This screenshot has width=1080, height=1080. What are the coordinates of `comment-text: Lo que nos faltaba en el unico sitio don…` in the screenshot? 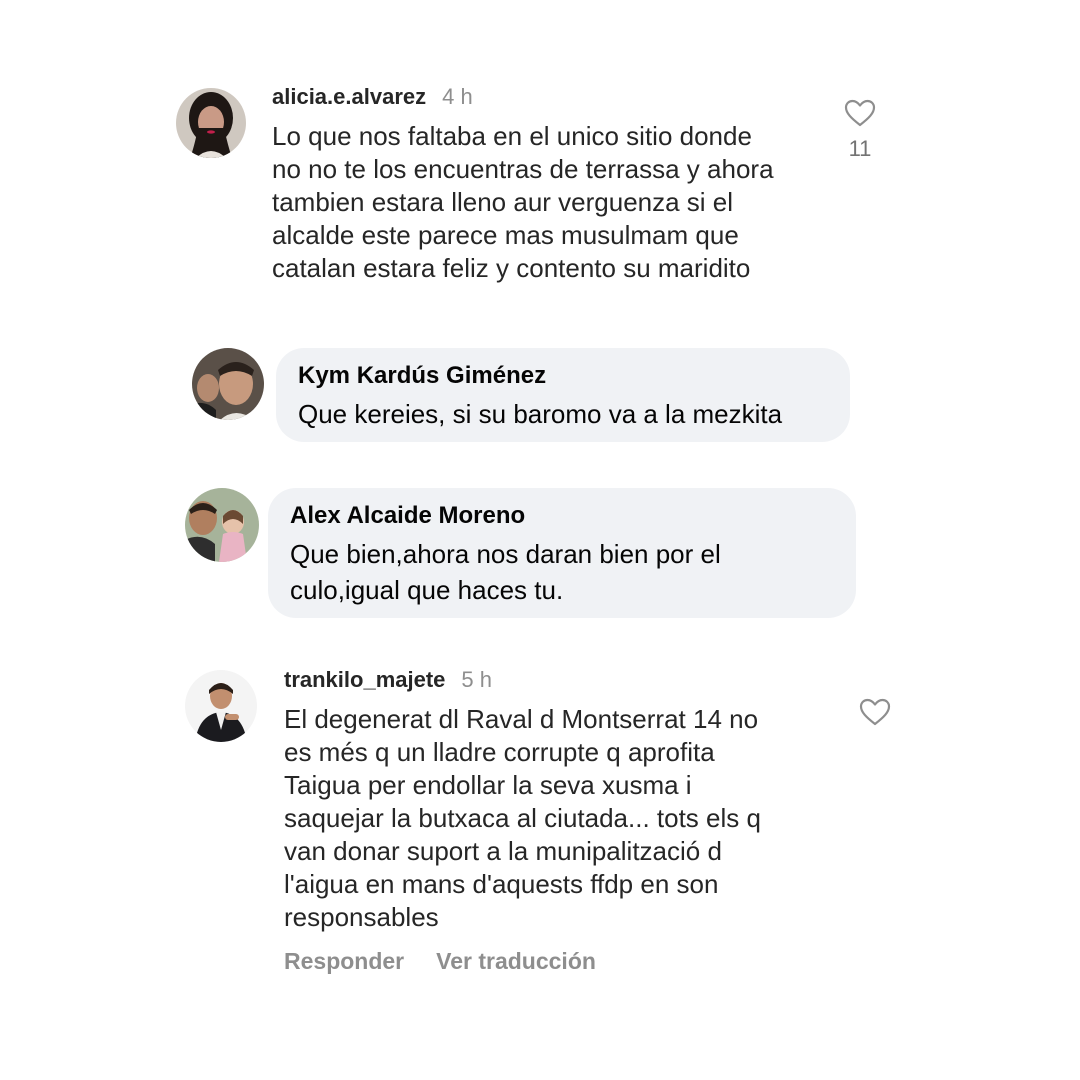 It's located at (523, 202).